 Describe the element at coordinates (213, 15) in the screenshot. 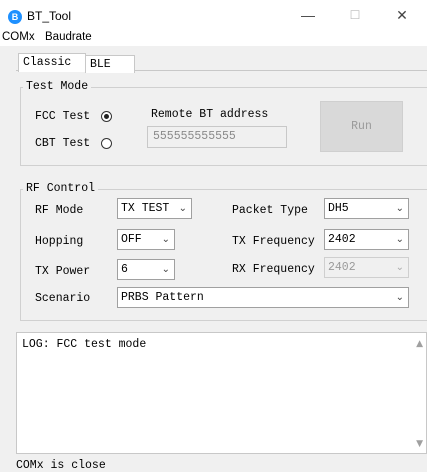

I see `title-bar: B BT_Tool — ☐ ✕` at that location.